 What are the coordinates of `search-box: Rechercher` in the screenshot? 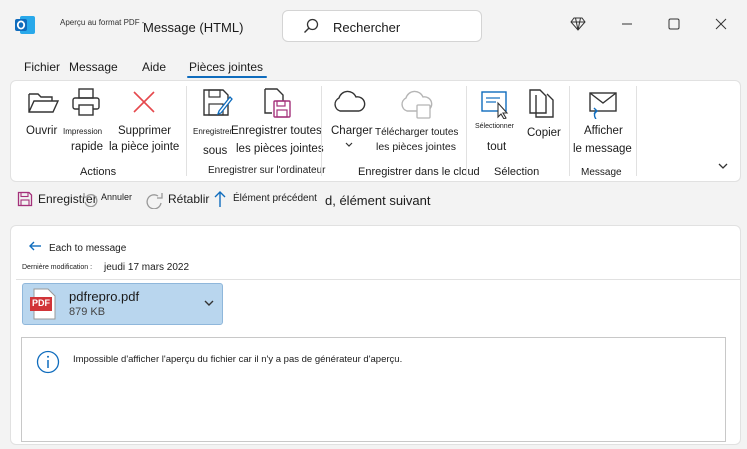 It's located at (382, 26).